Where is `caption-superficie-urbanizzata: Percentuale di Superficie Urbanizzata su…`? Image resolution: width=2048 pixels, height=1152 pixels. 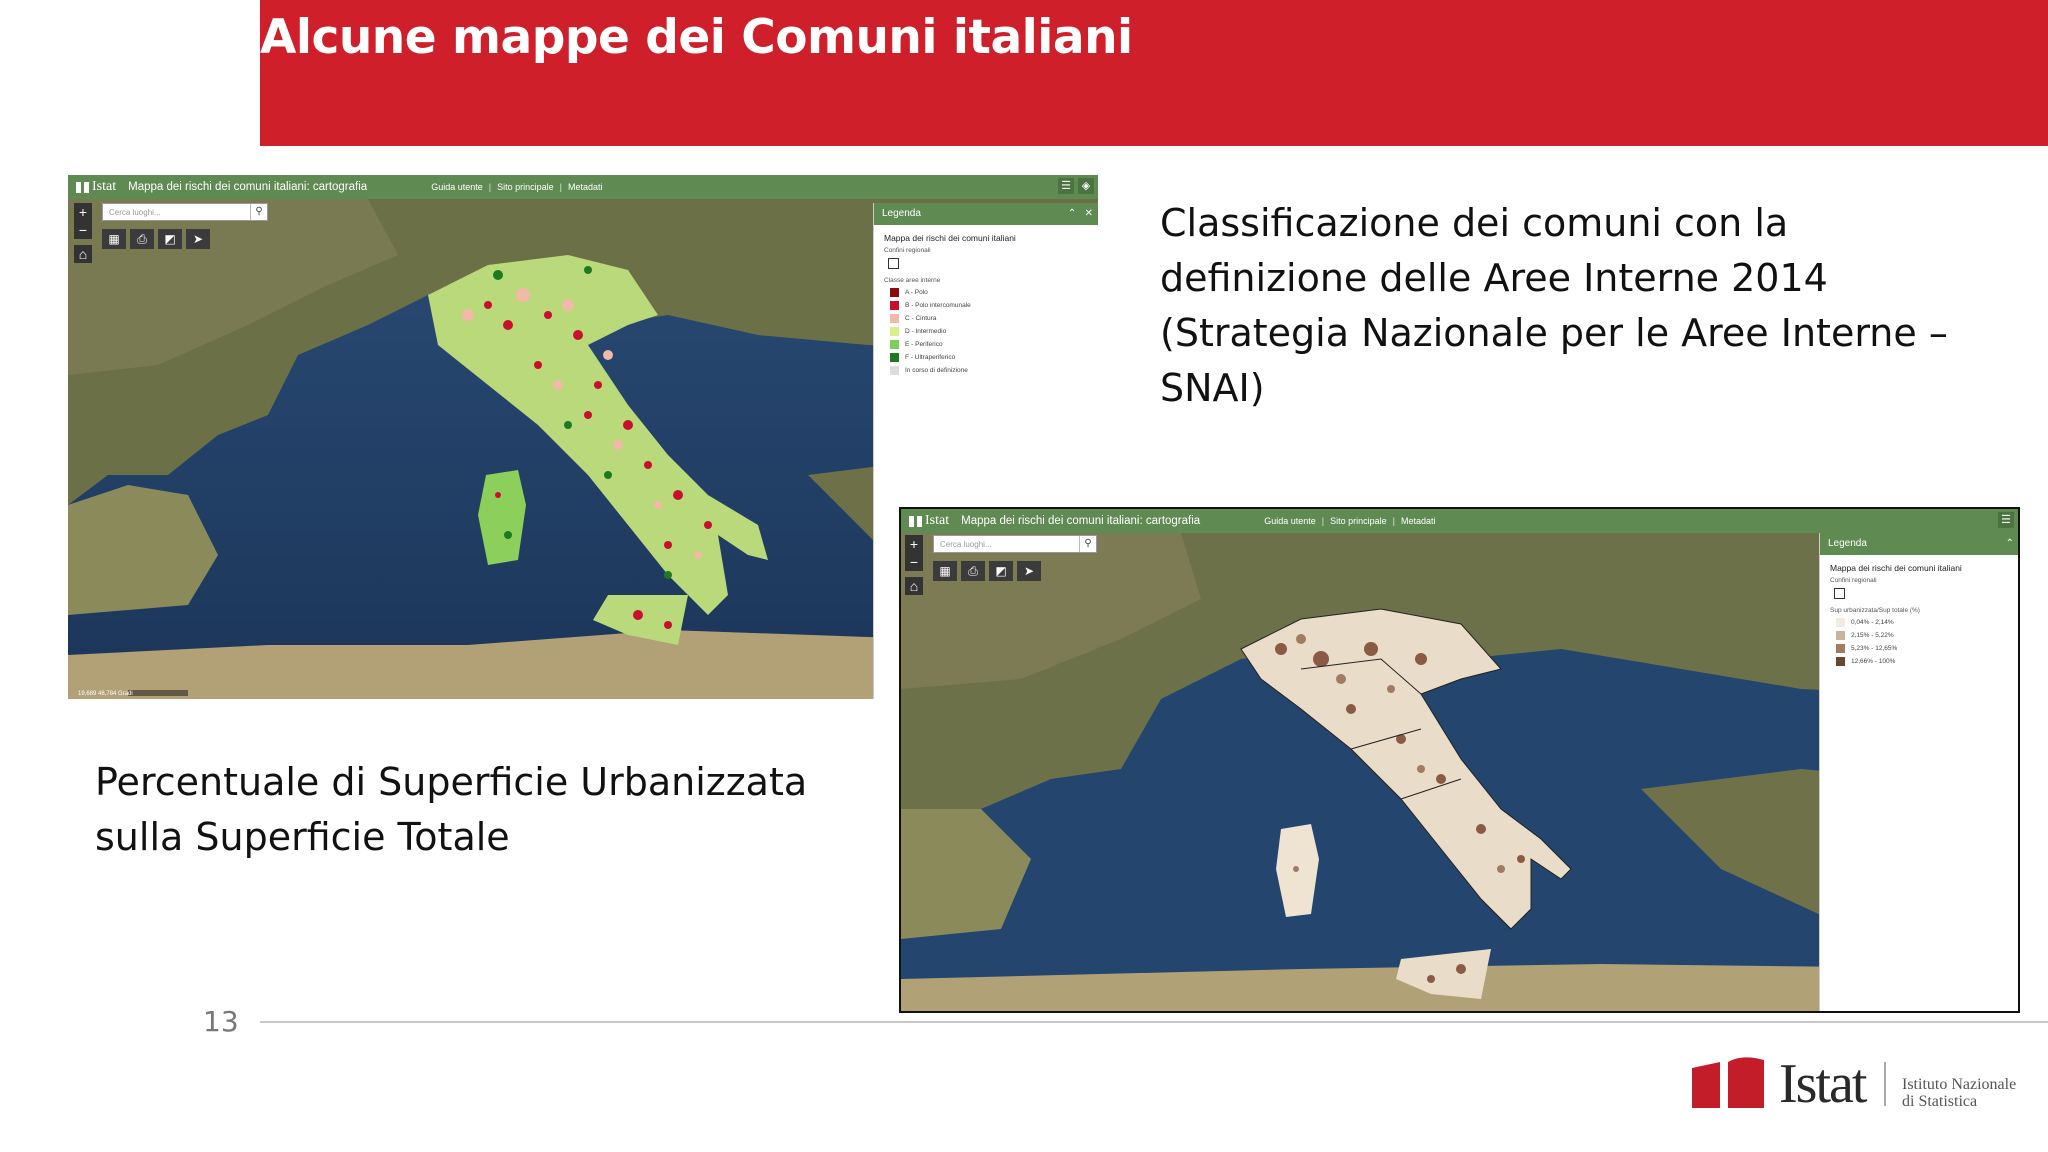
caption-superficie-urbanizzata: Percentuale di Superficie Urbanizzata su… is located at coordinates (451, 809).